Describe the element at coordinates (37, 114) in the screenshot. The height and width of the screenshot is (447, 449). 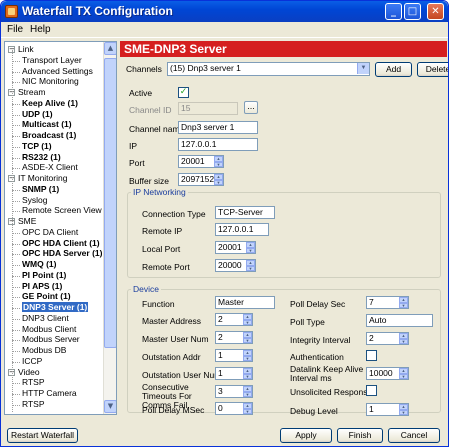
I see `tree-item: UDP (1)` at that location.